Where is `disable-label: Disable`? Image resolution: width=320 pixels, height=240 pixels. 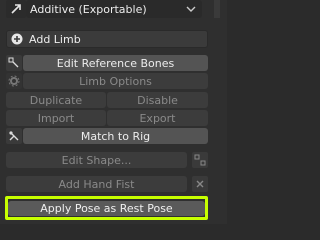
disable-label: Disable is located at coordinates (157, 100).